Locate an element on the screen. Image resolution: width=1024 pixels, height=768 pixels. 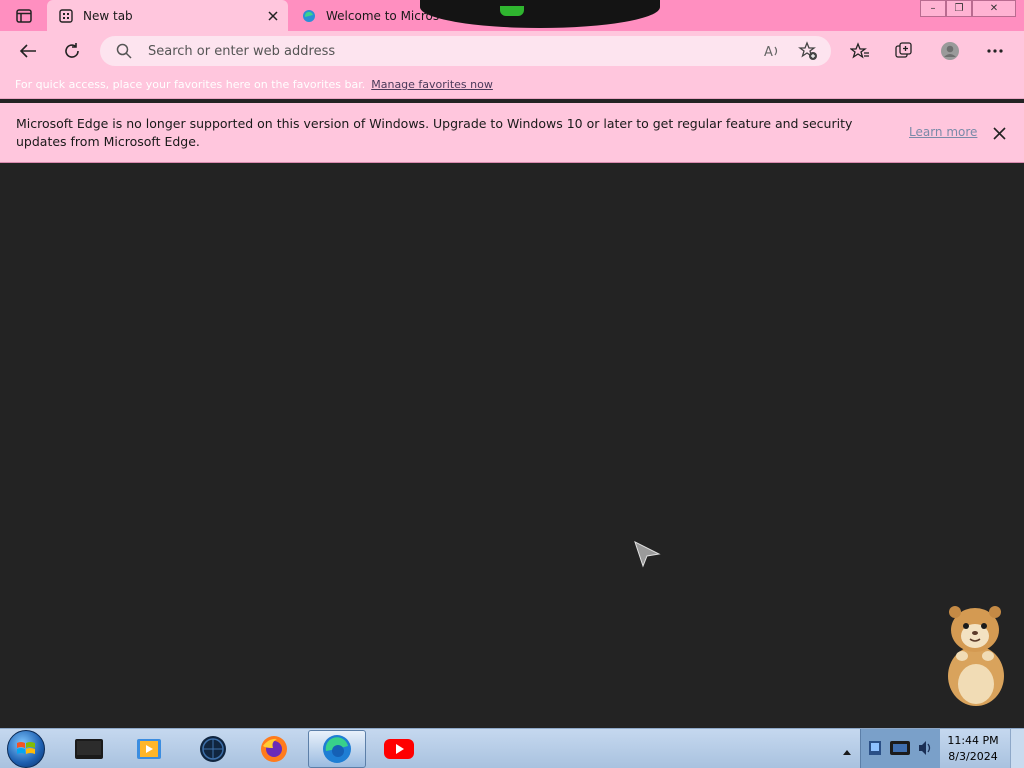
infobar-close-button is located at coordinates (999, 133).